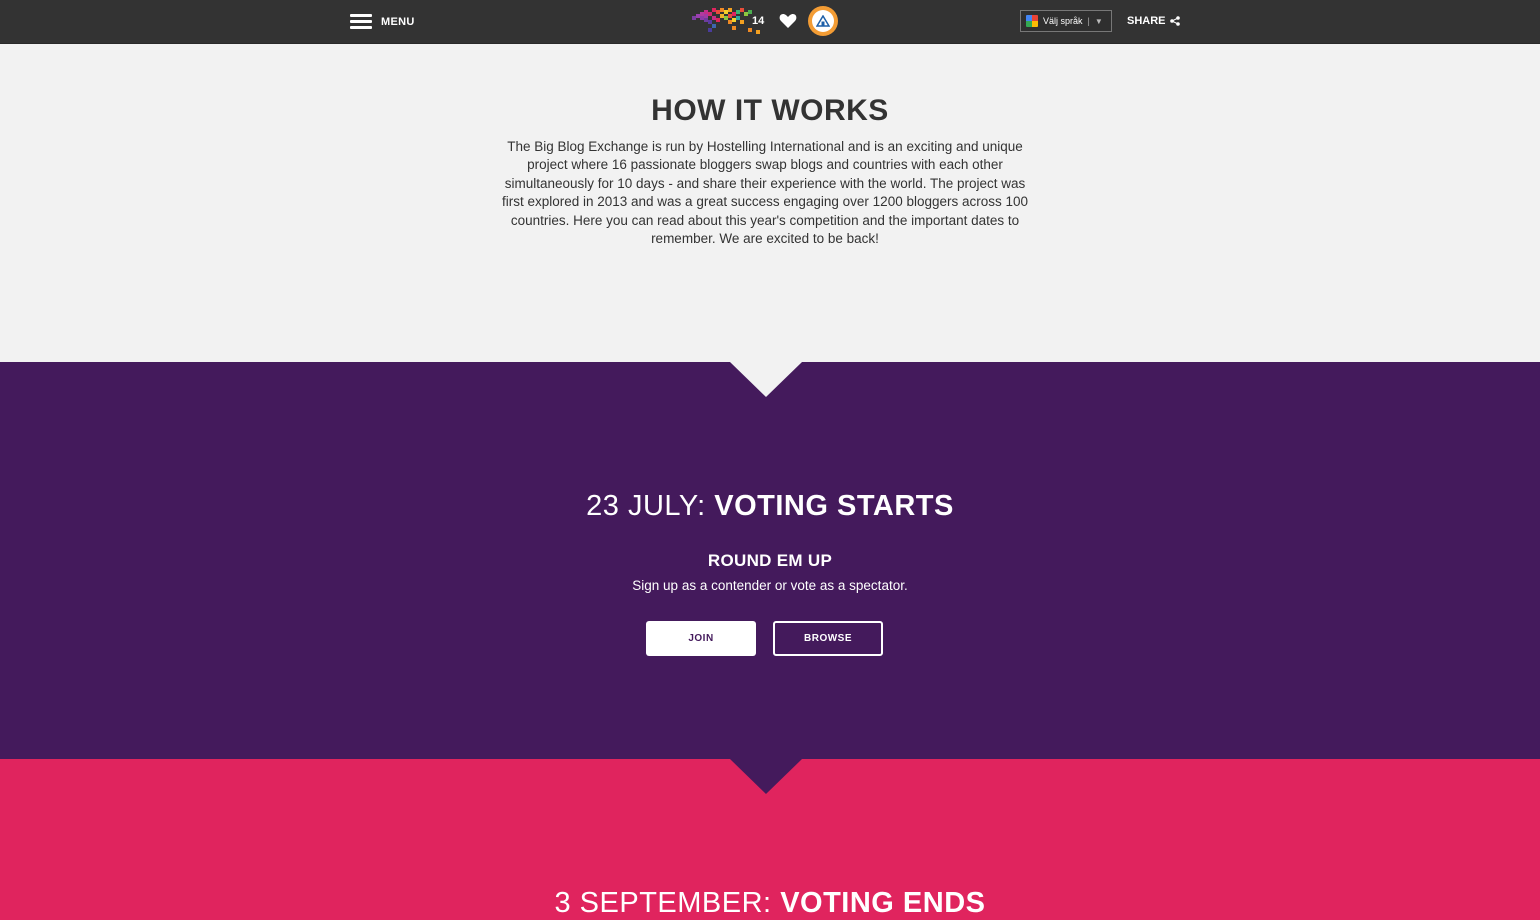 This screenshot has height=920, width=1540. Describe the element at coordinates (663, 903) in the screenshot. I see `voting-ends-date: 3 SEPTEMBER:` at that location.